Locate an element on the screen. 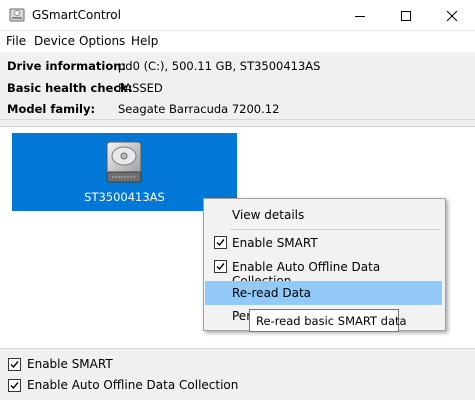 The width and height of the screenshot is (475, 400). view-details-label: View details is located at coordinates (268, 215).